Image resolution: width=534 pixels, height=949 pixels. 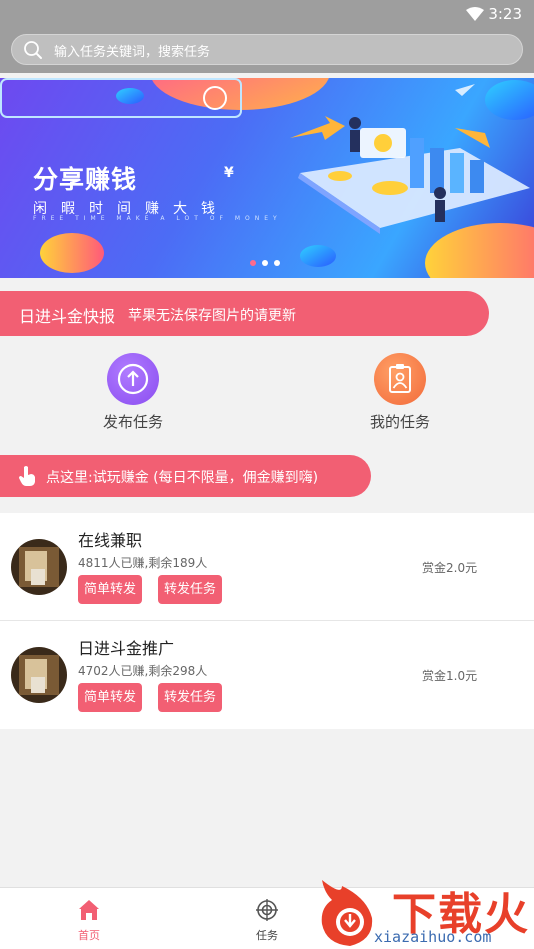 I want to click on task-name: 日进斗金推广, so click(x=126, y=648).